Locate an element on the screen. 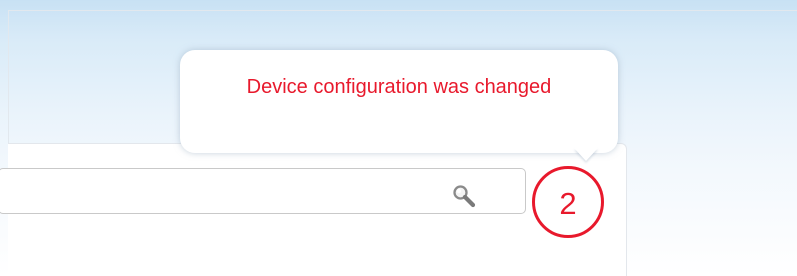  notification-count: 2 is located at coordinates (568, 203).